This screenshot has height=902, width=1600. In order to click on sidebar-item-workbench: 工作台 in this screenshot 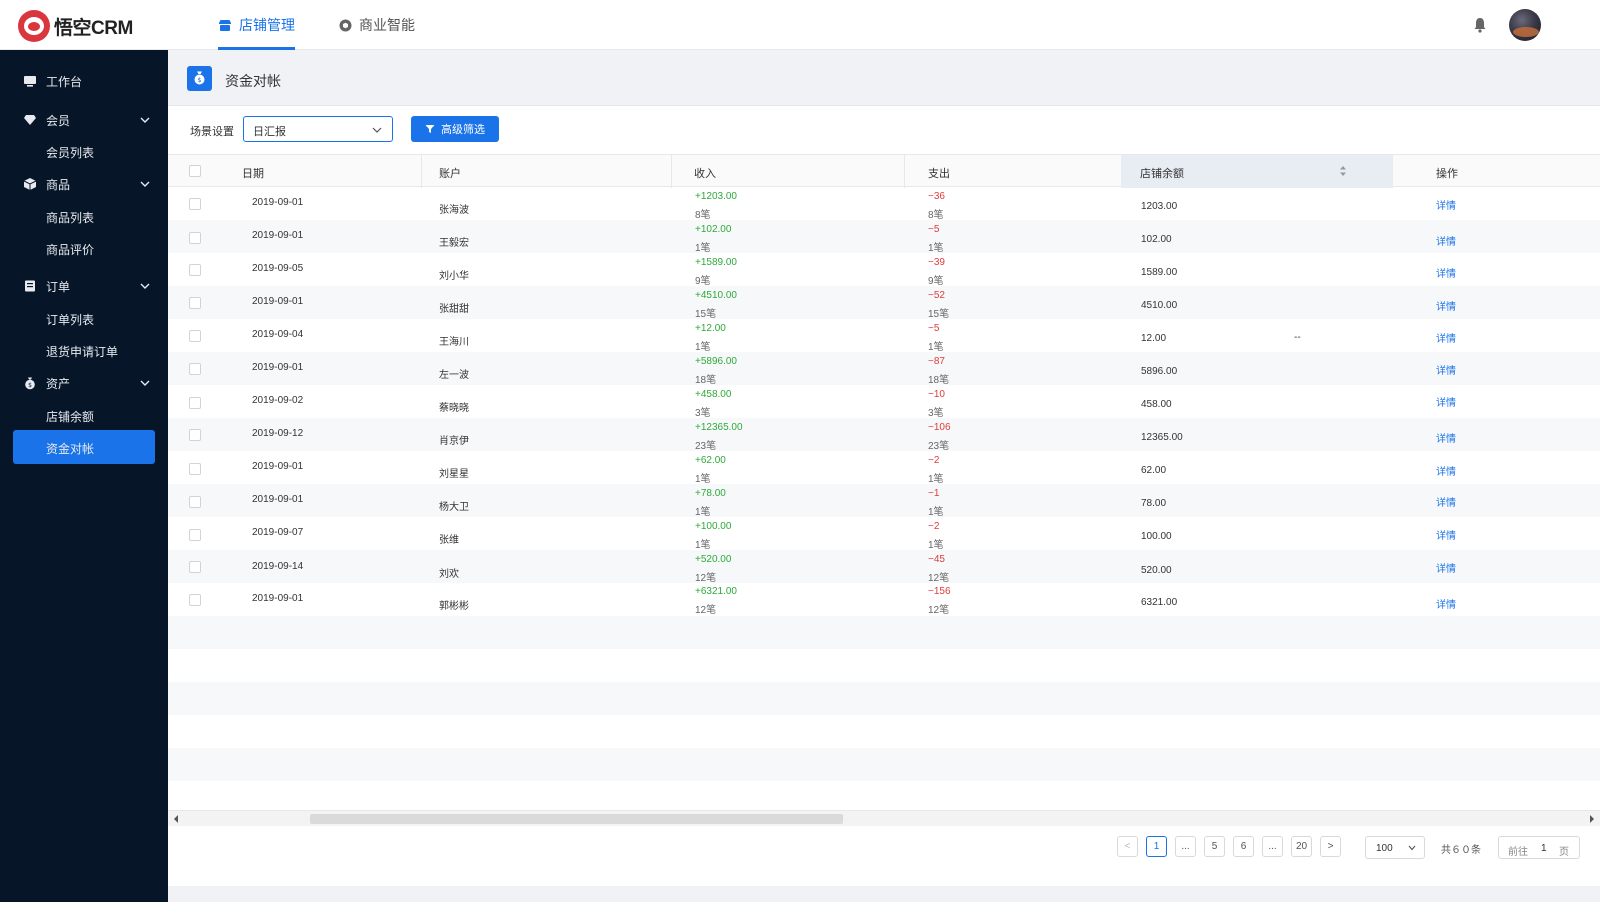, I will do `click(84, 81)`.